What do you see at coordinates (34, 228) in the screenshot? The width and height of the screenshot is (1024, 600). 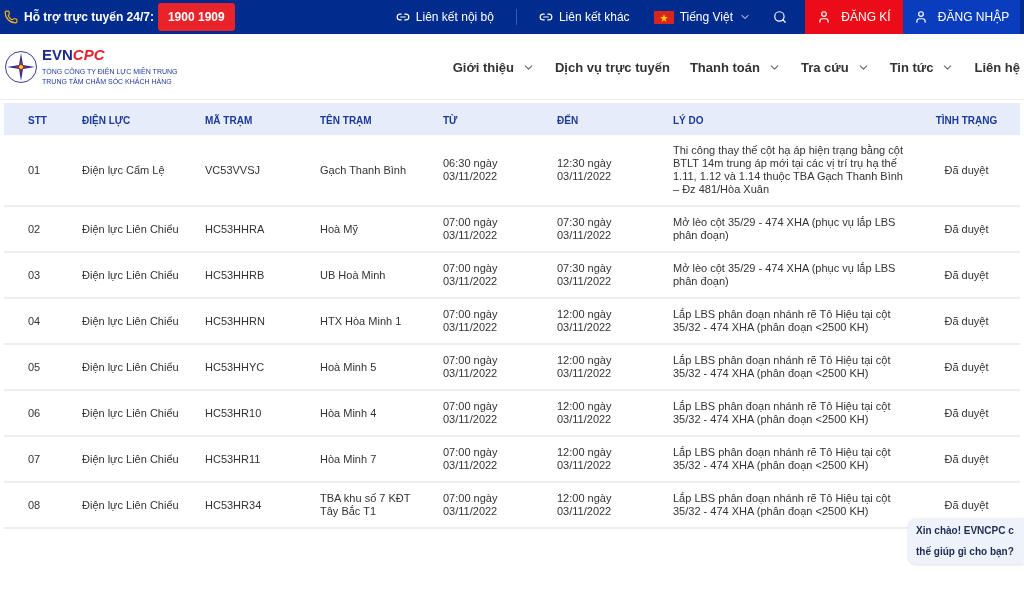 I see `table-cell: 02` at bounding box center [34, 228].